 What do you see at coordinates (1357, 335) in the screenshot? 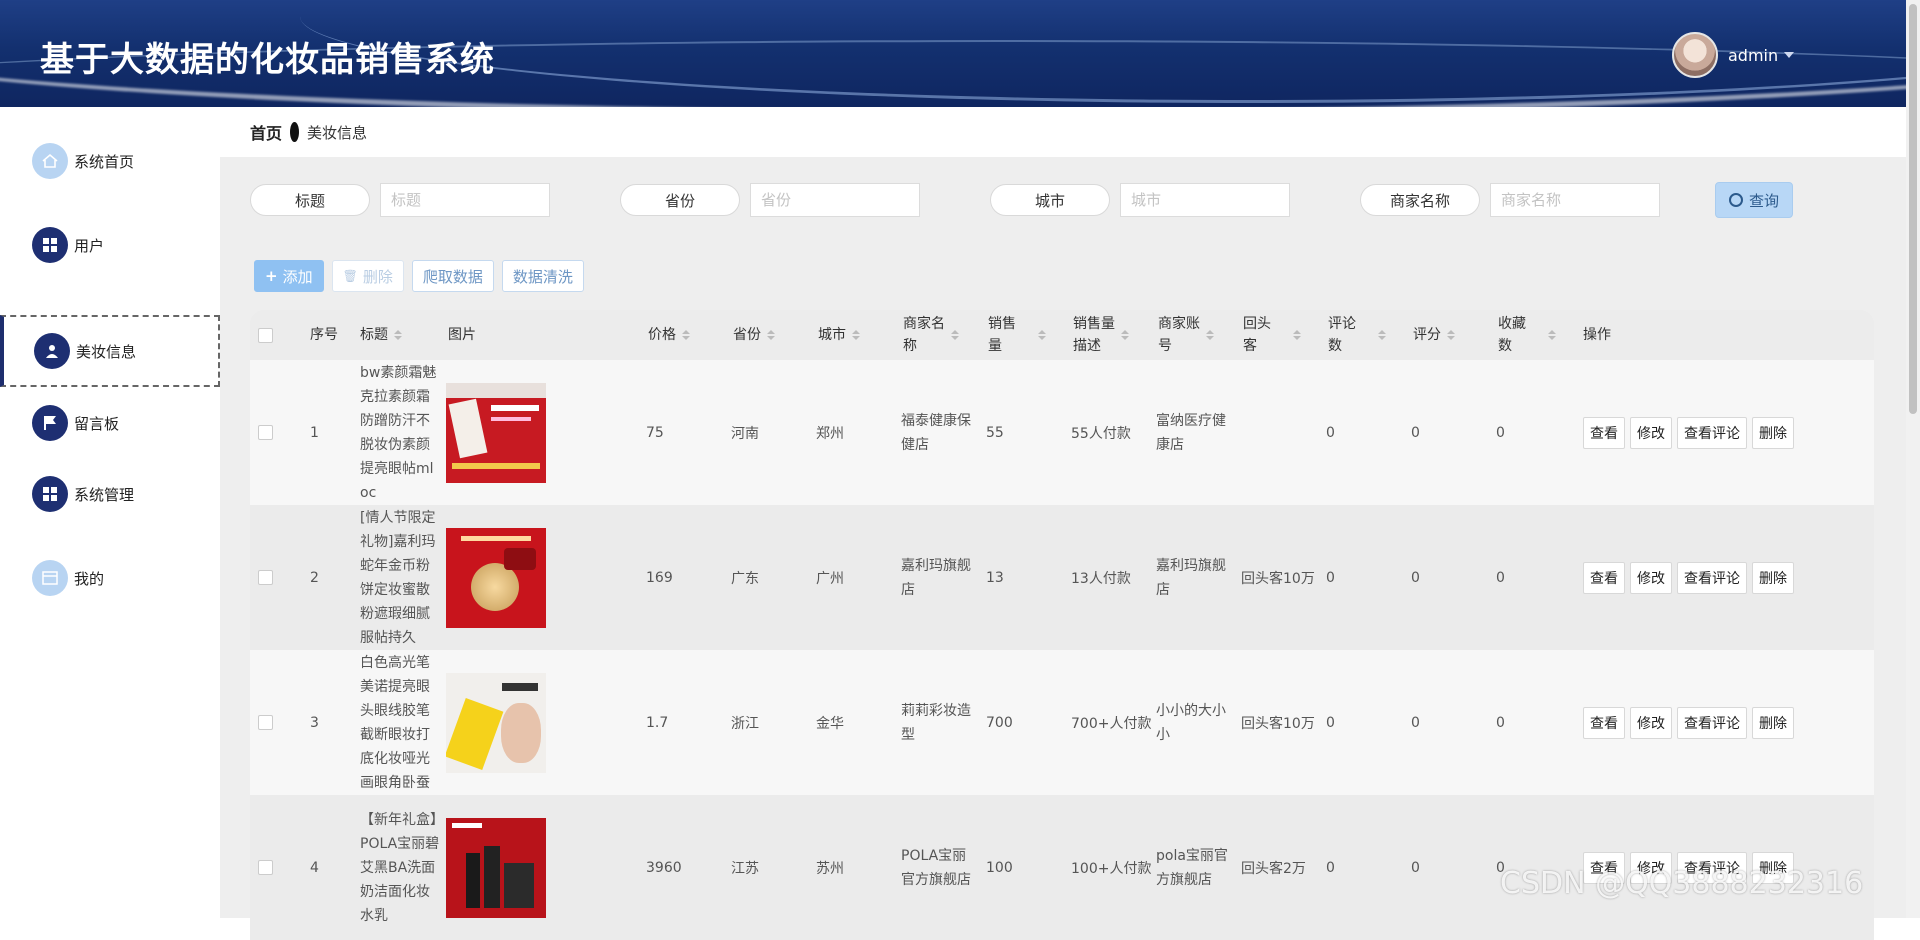
I see `header-comments: 评论 数` at bounding box center [1357, 335].